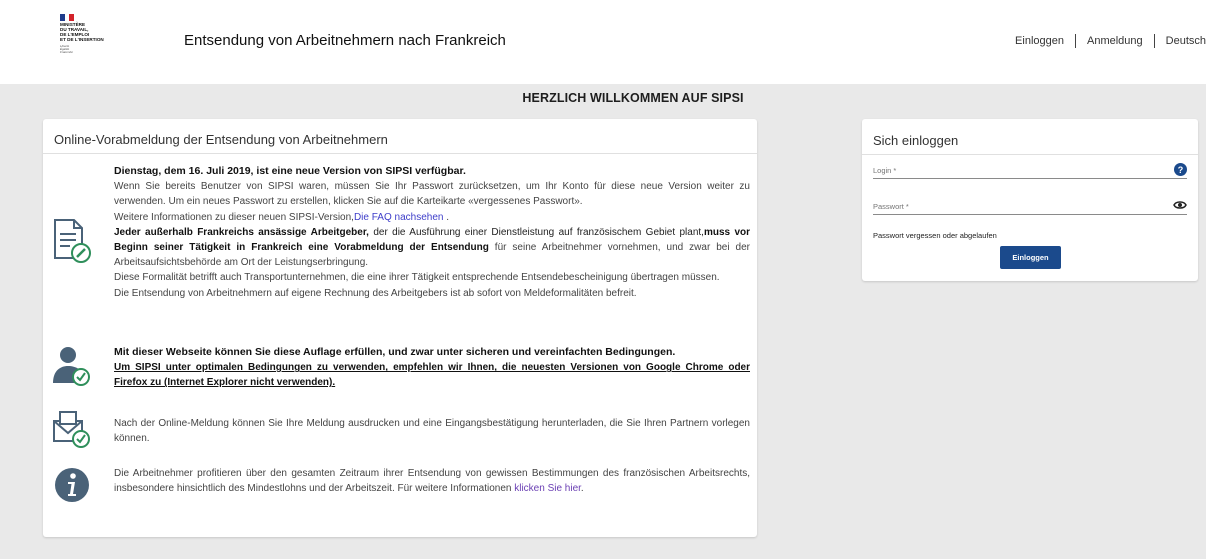  I want to click on french-flag-icon, so click(67, 17).